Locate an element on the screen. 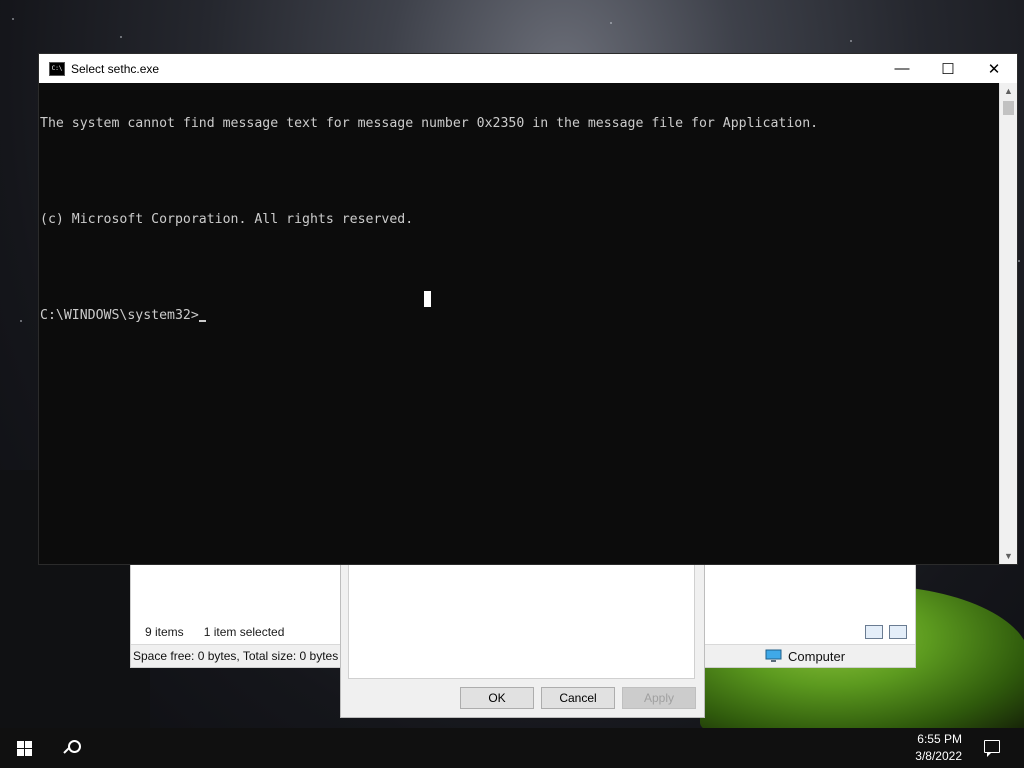  search-icon is located at coordinates (72, 748).